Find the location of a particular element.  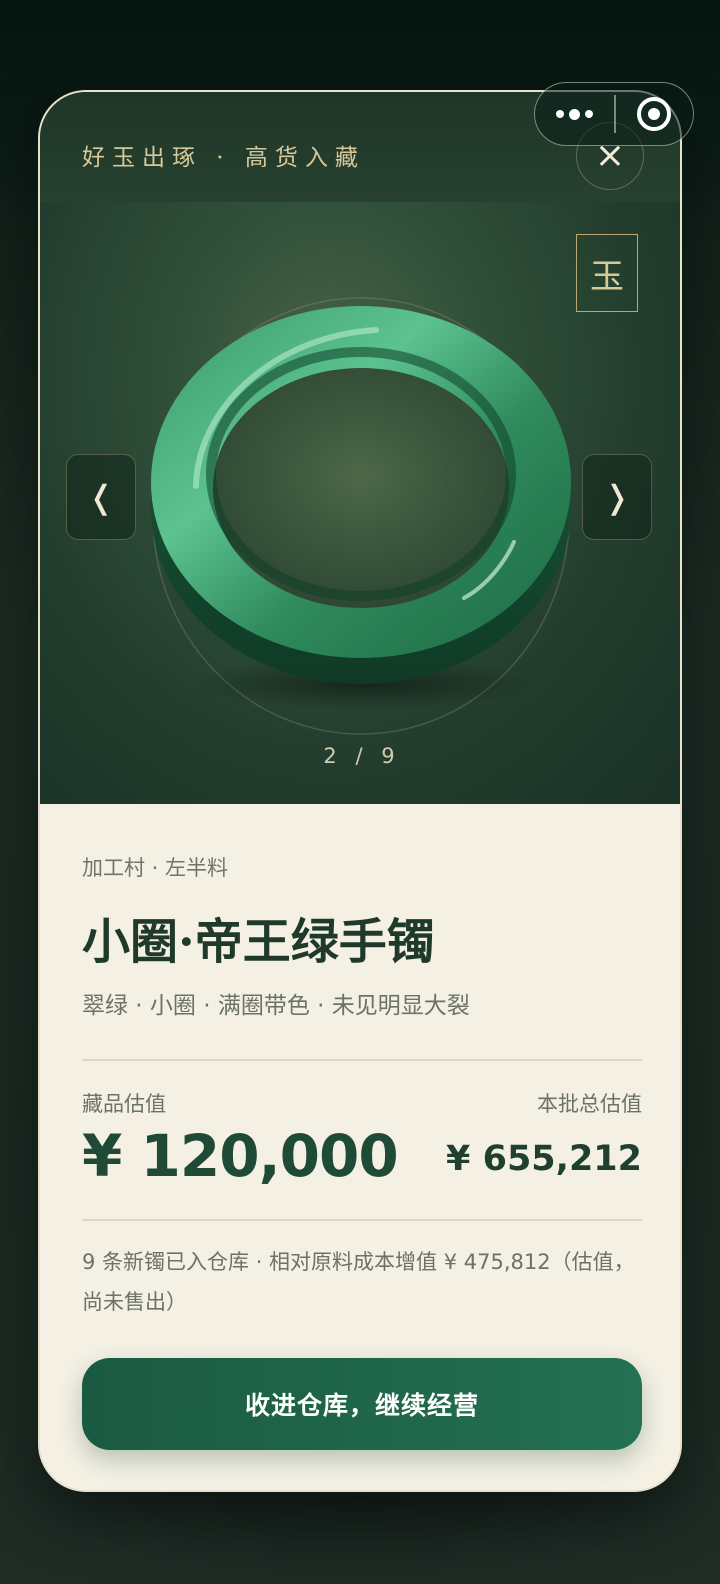

next-image-button: ❭ is located at coordinates (617, 497).